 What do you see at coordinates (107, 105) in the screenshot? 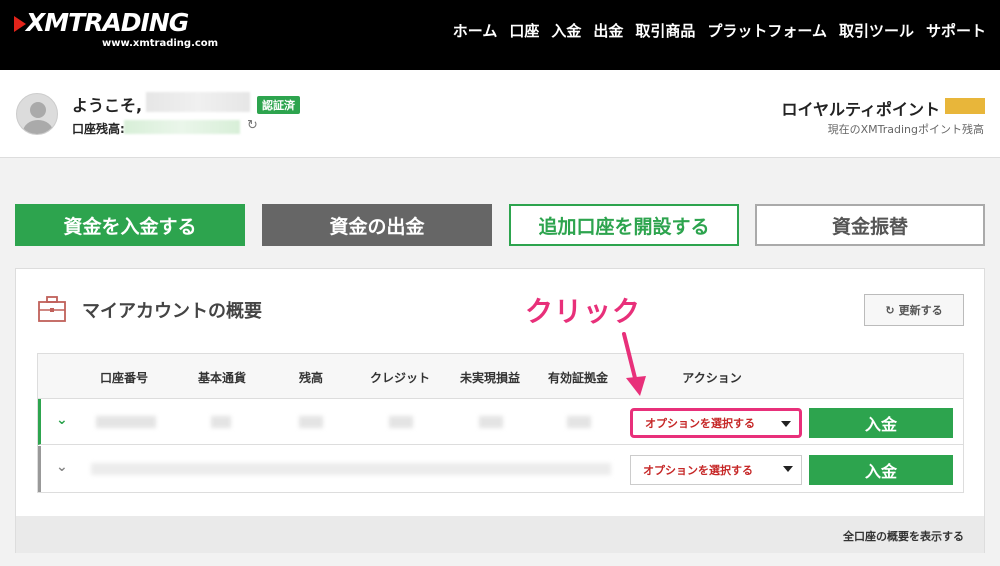
I see `welcome-greeting: ようこそ,` at bounding box center [107, 105].